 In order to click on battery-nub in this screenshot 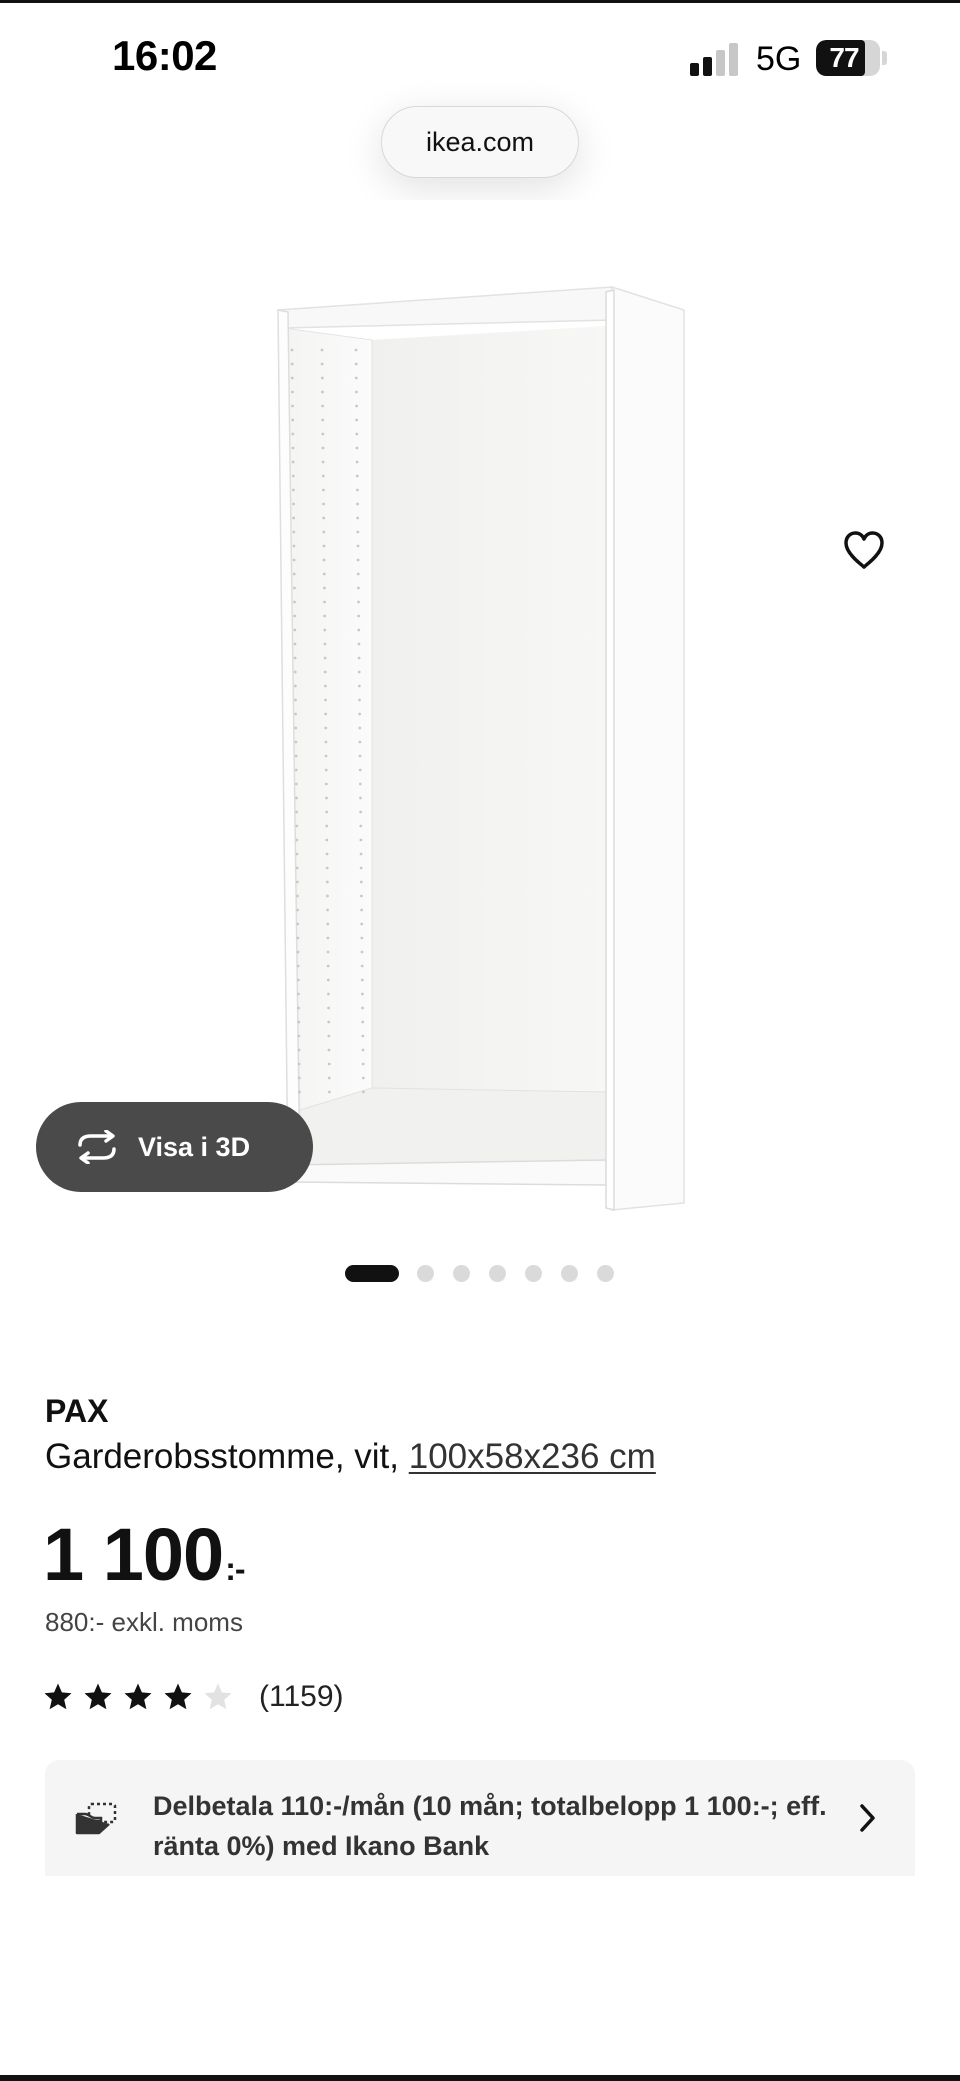, I will do `click(884, 58)`.